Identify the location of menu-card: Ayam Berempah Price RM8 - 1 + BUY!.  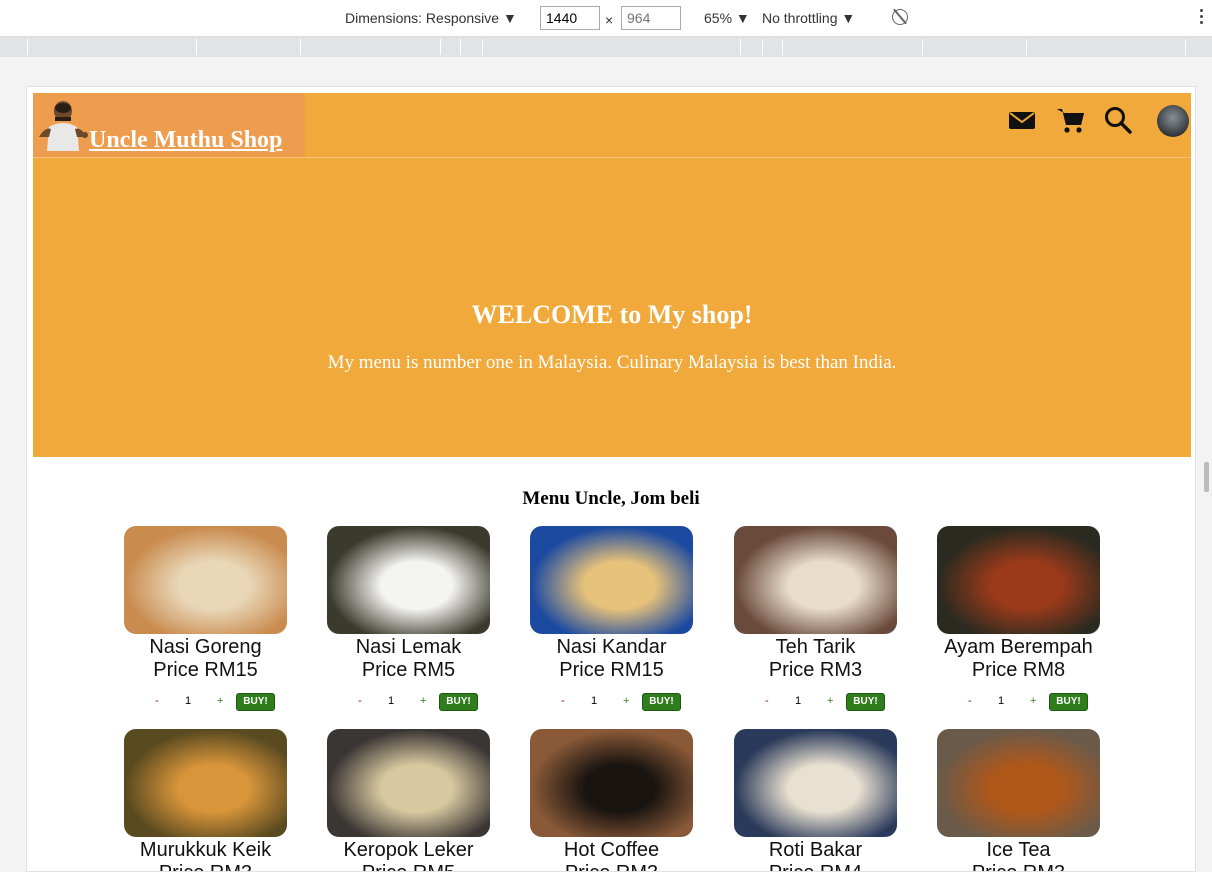
(1018, 619).